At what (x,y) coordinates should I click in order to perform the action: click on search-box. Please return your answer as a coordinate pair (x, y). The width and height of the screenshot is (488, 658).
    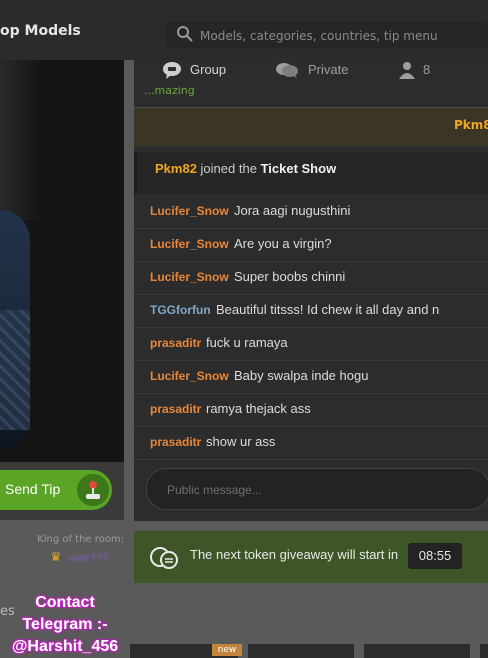
    Looking at the image, I should click on (327, 35).